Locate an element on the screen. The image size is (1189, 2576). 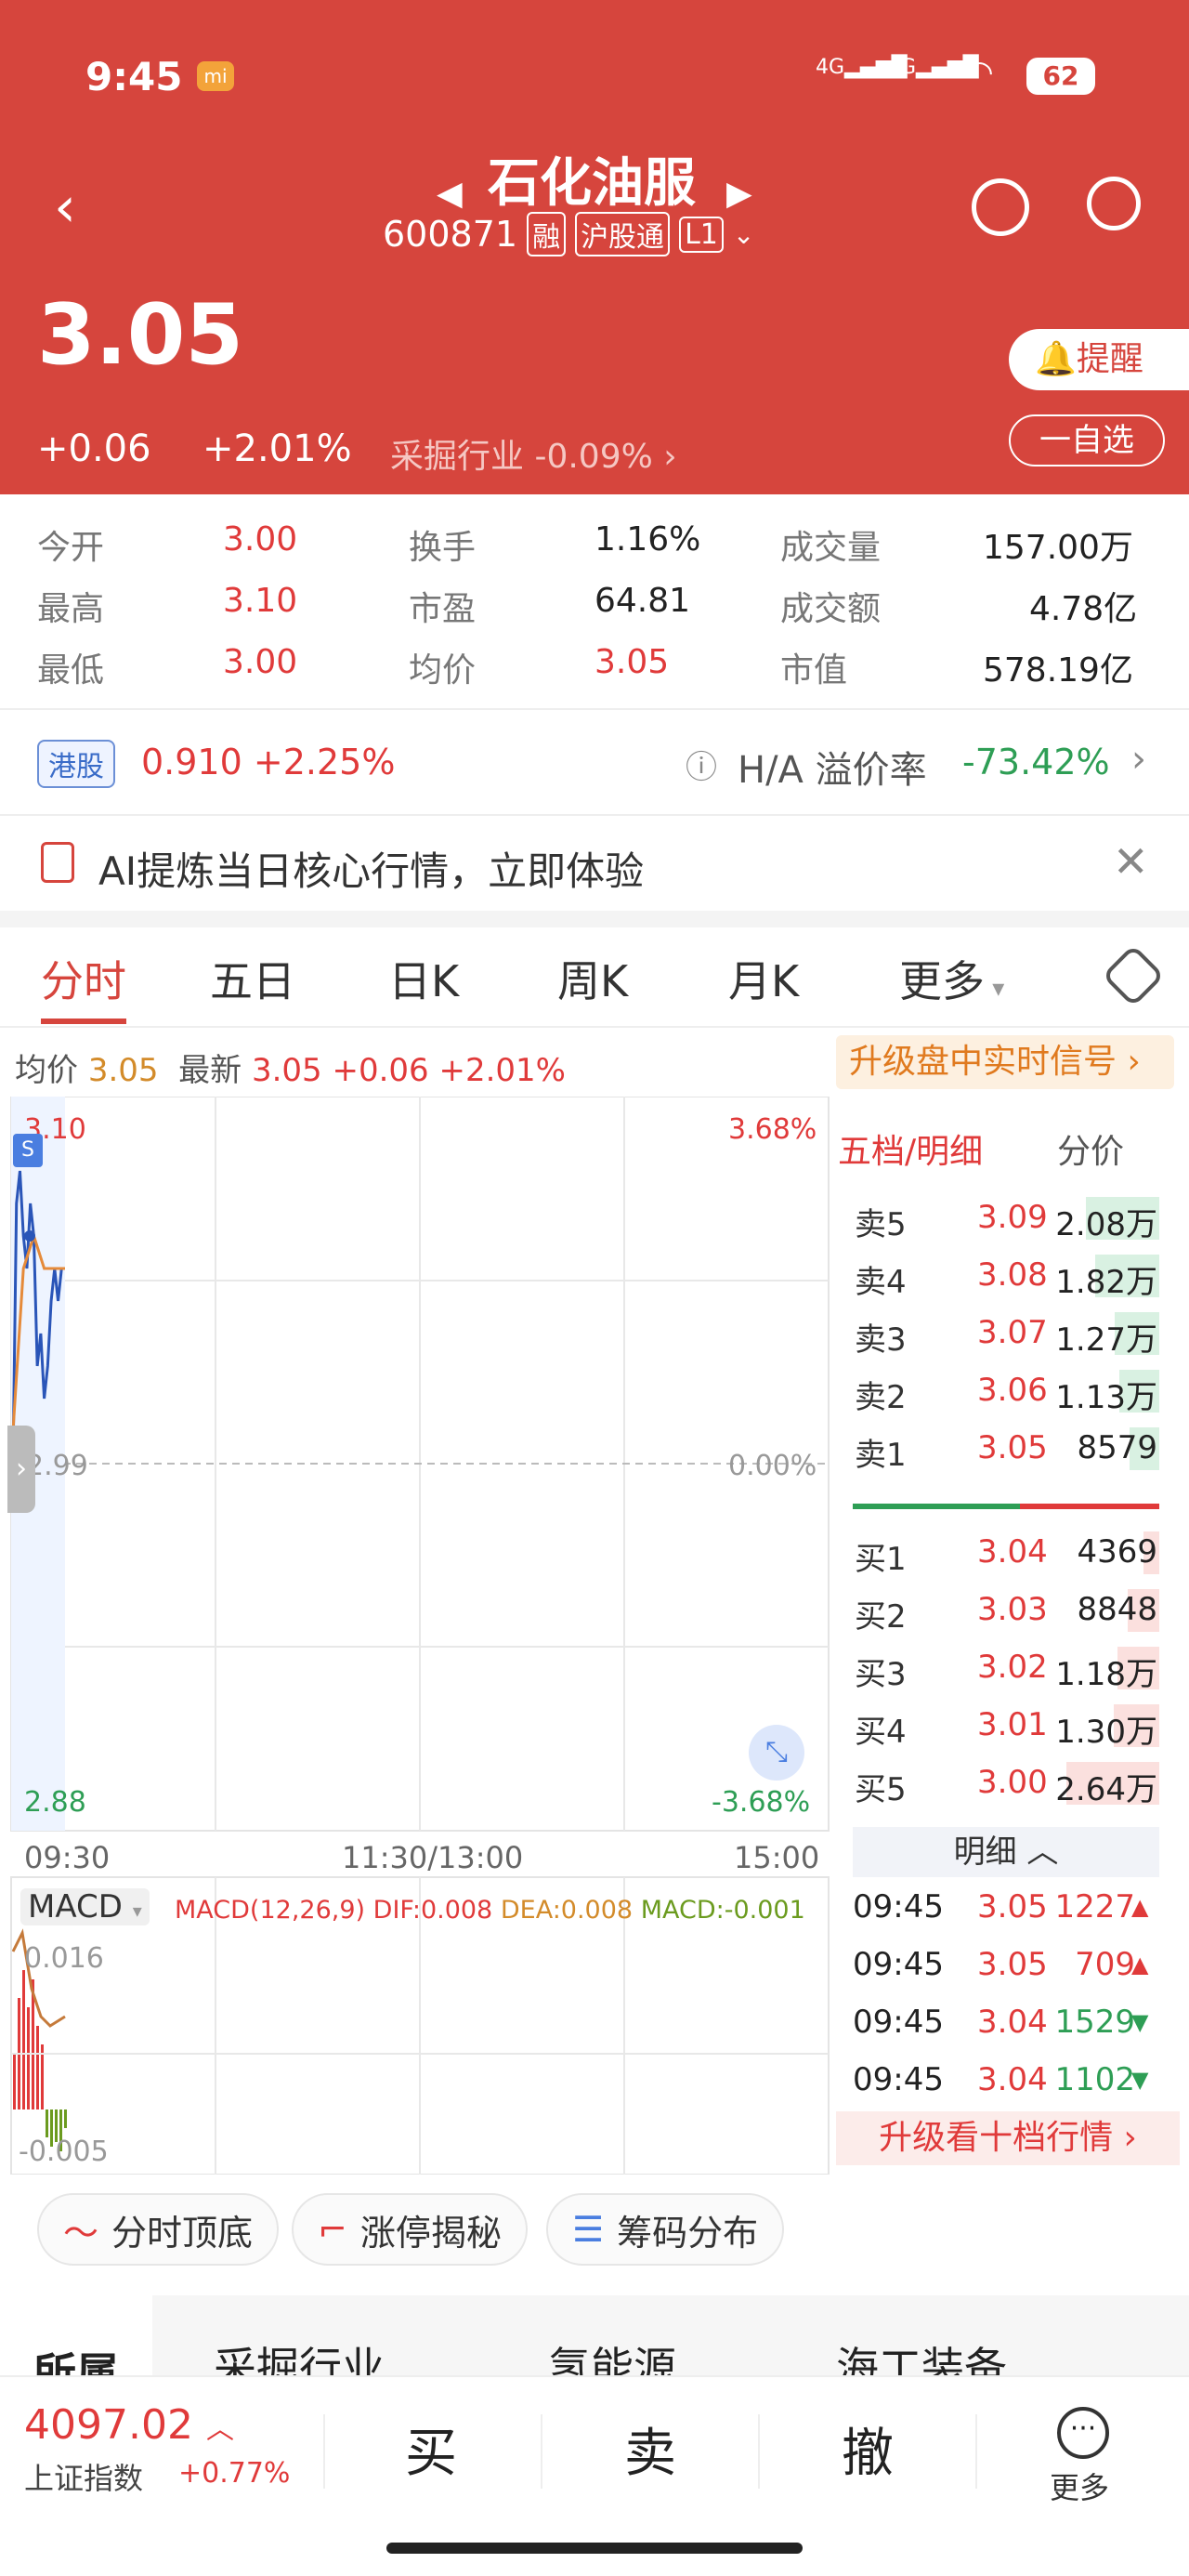
book-level-label: 买5 is located at coordinates (881, 1789).